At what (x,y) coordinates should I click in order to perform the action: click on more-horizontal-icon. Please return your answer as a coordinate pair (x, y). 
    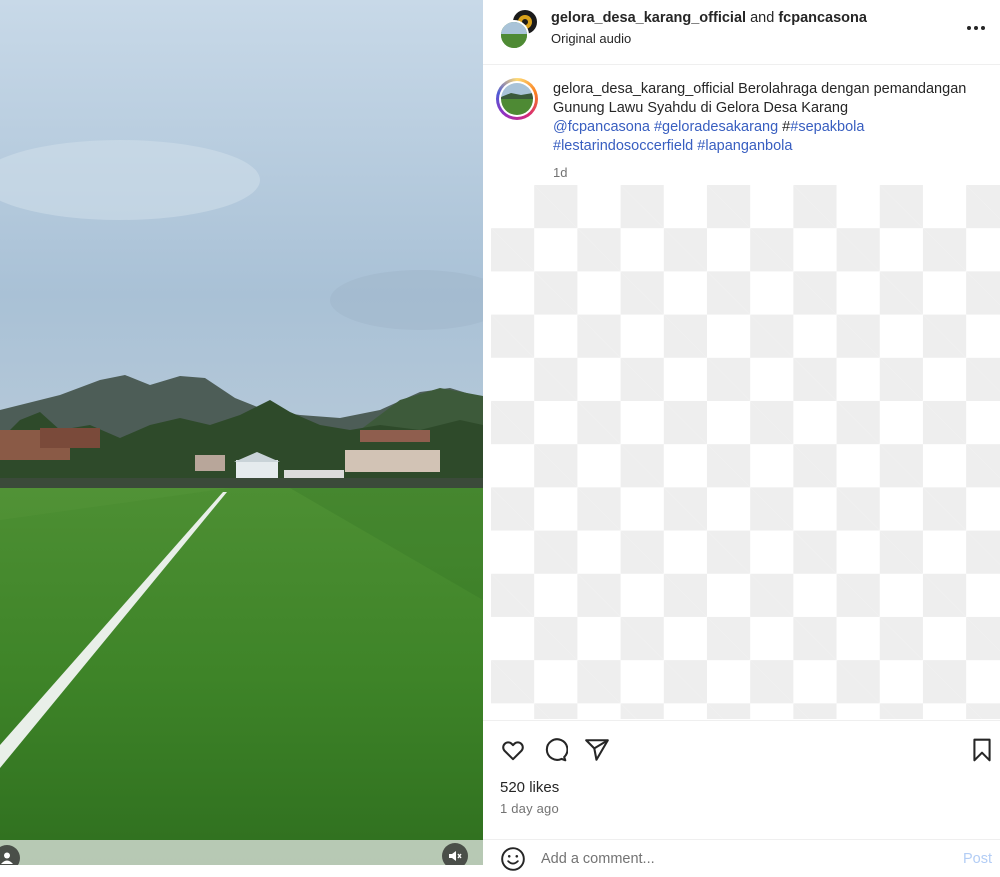
    Looking at the image, I should click on (976, 28).